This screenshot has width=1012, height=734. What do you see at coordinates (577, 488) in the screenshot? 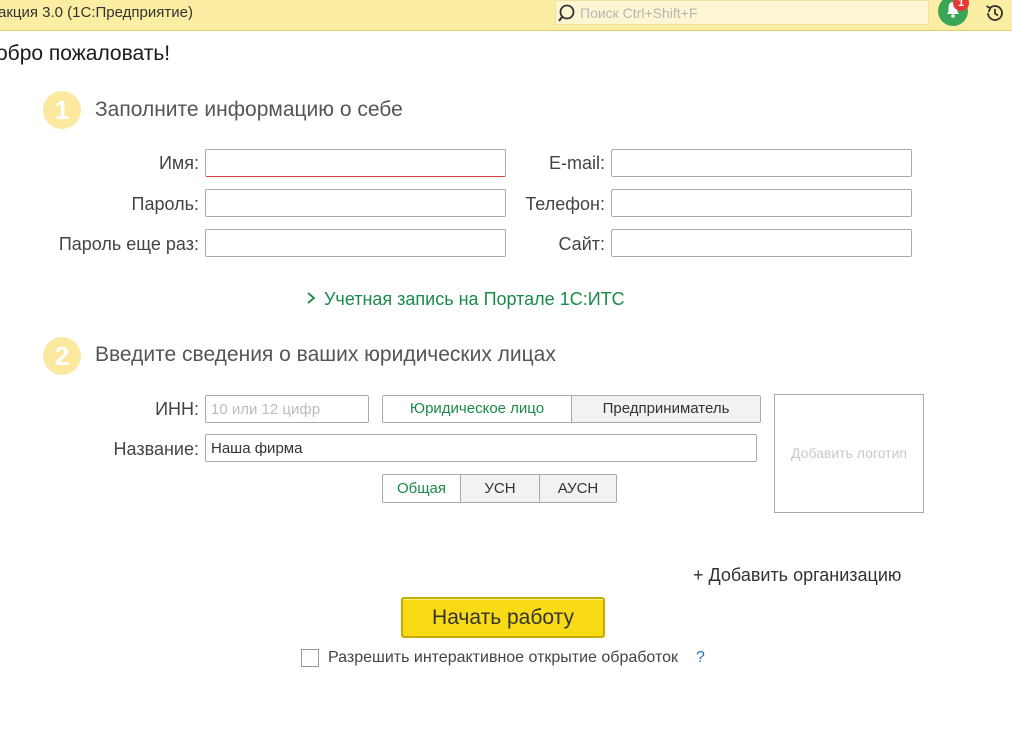
I see `tax-system-ausn: АУСН` at bounding box center [577, 488].